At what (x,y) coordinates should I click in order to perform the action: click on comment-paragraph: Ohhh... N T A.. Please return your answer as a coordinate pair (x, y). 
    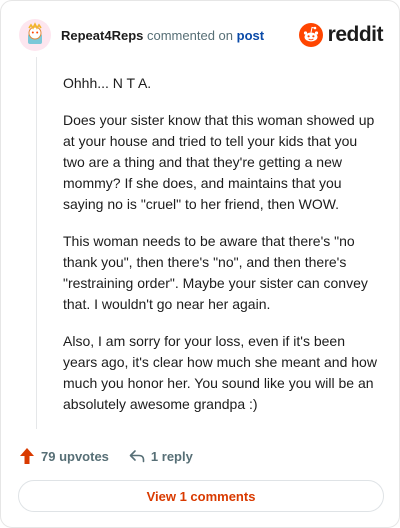
    Looking at the image, I should click on (107, 83).